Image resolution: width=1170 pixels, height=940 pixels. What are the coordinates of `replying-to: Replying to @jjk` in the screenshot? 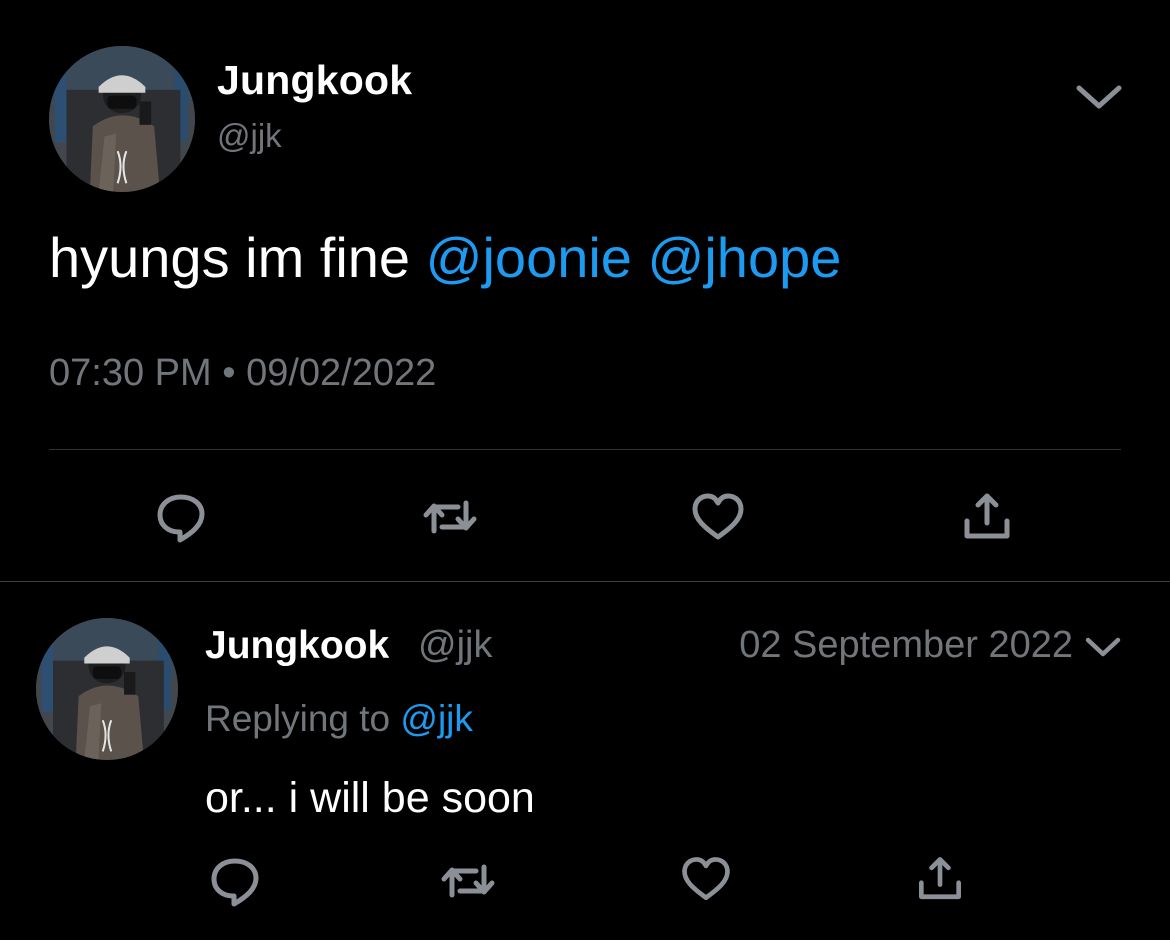 It's located at (339, 719).